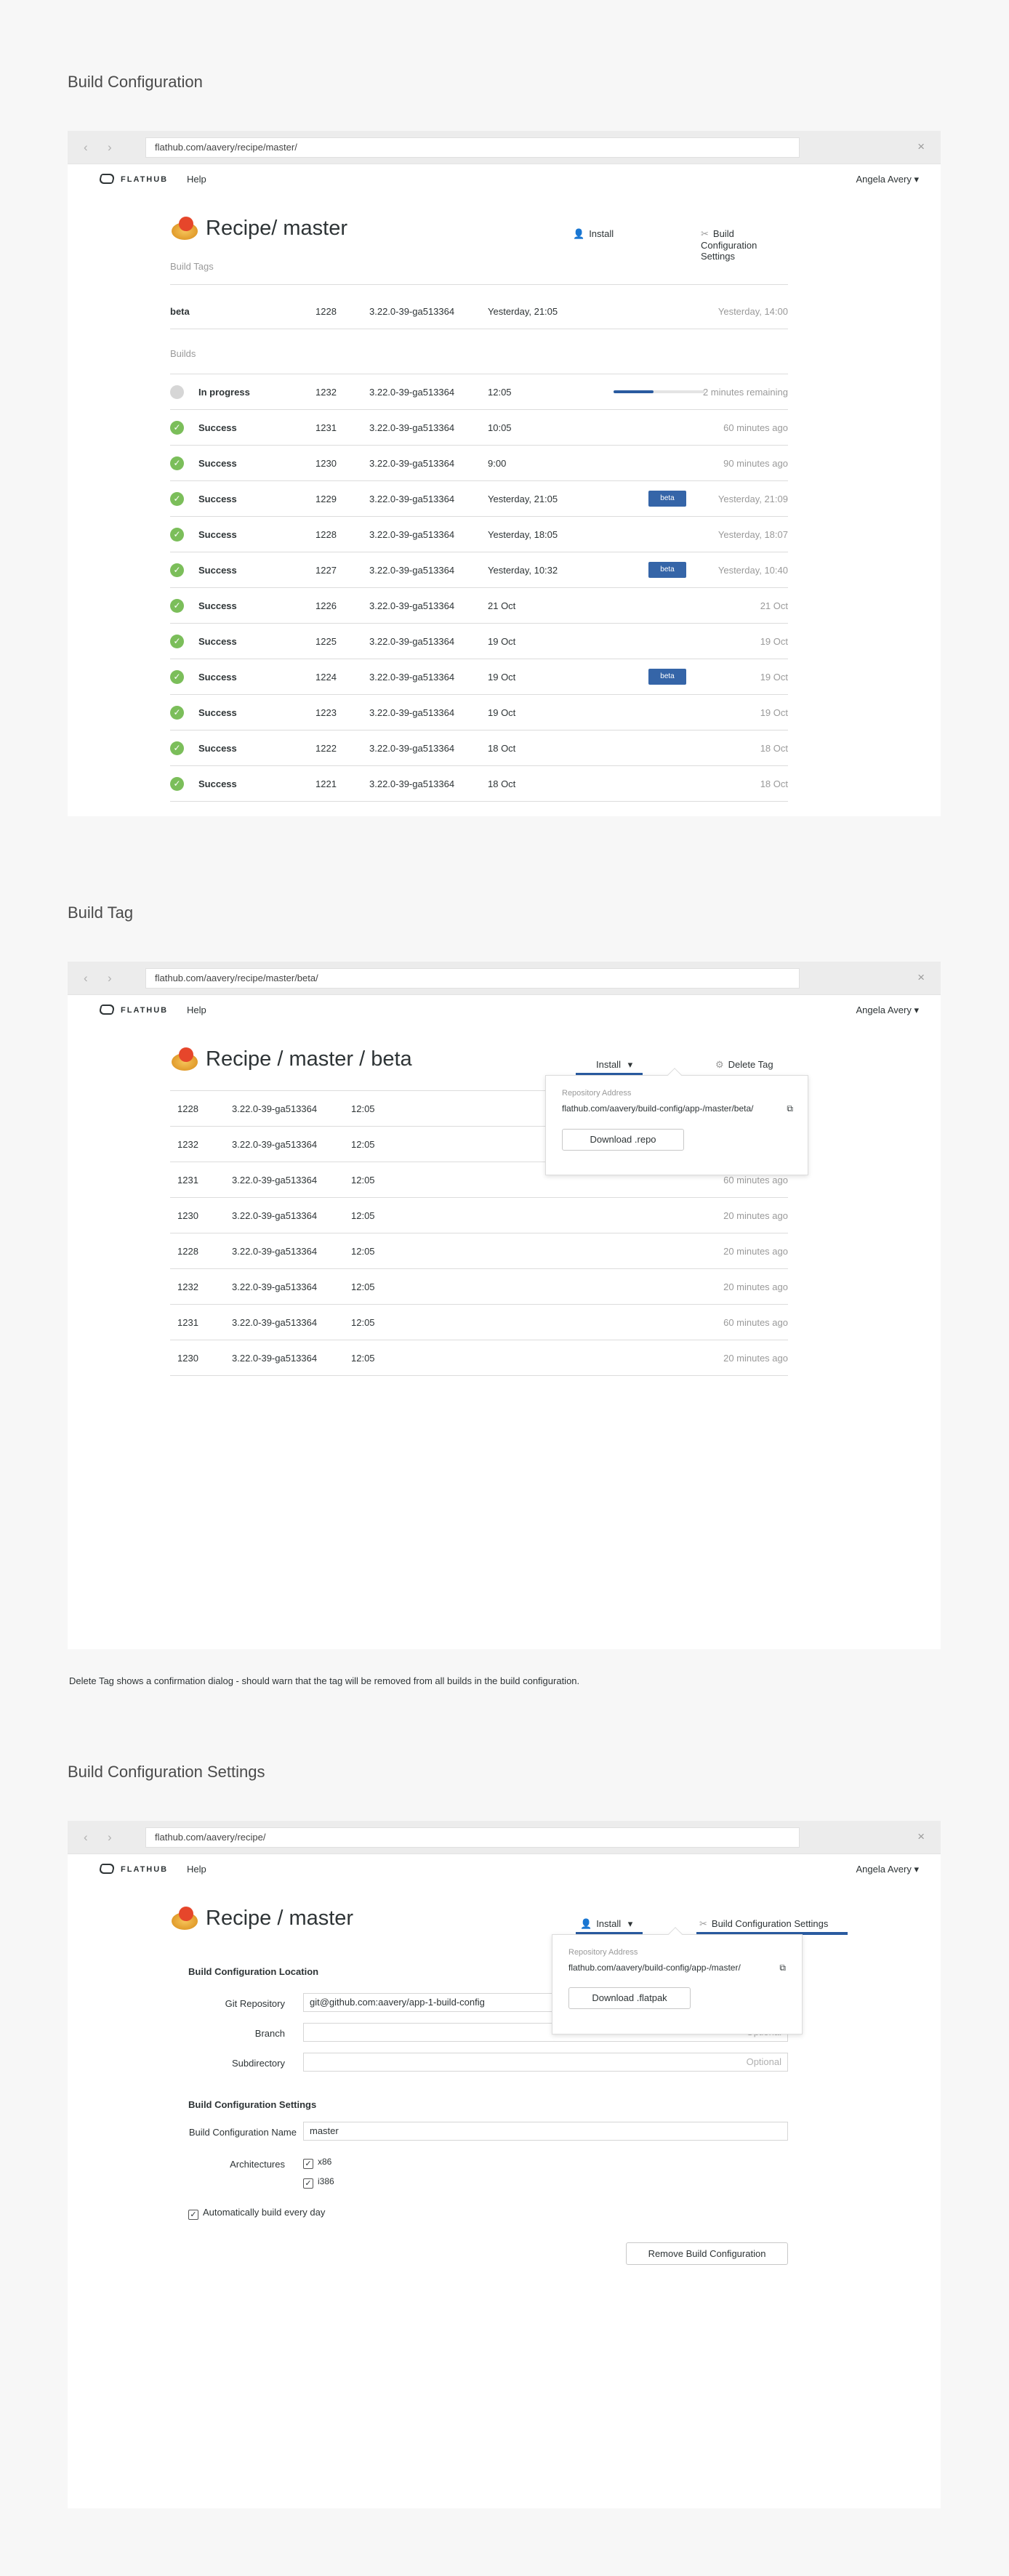  Describe the element at coordinates (774, 748) in the screenshot. I see `build-ago: 18 Oct` at that location.